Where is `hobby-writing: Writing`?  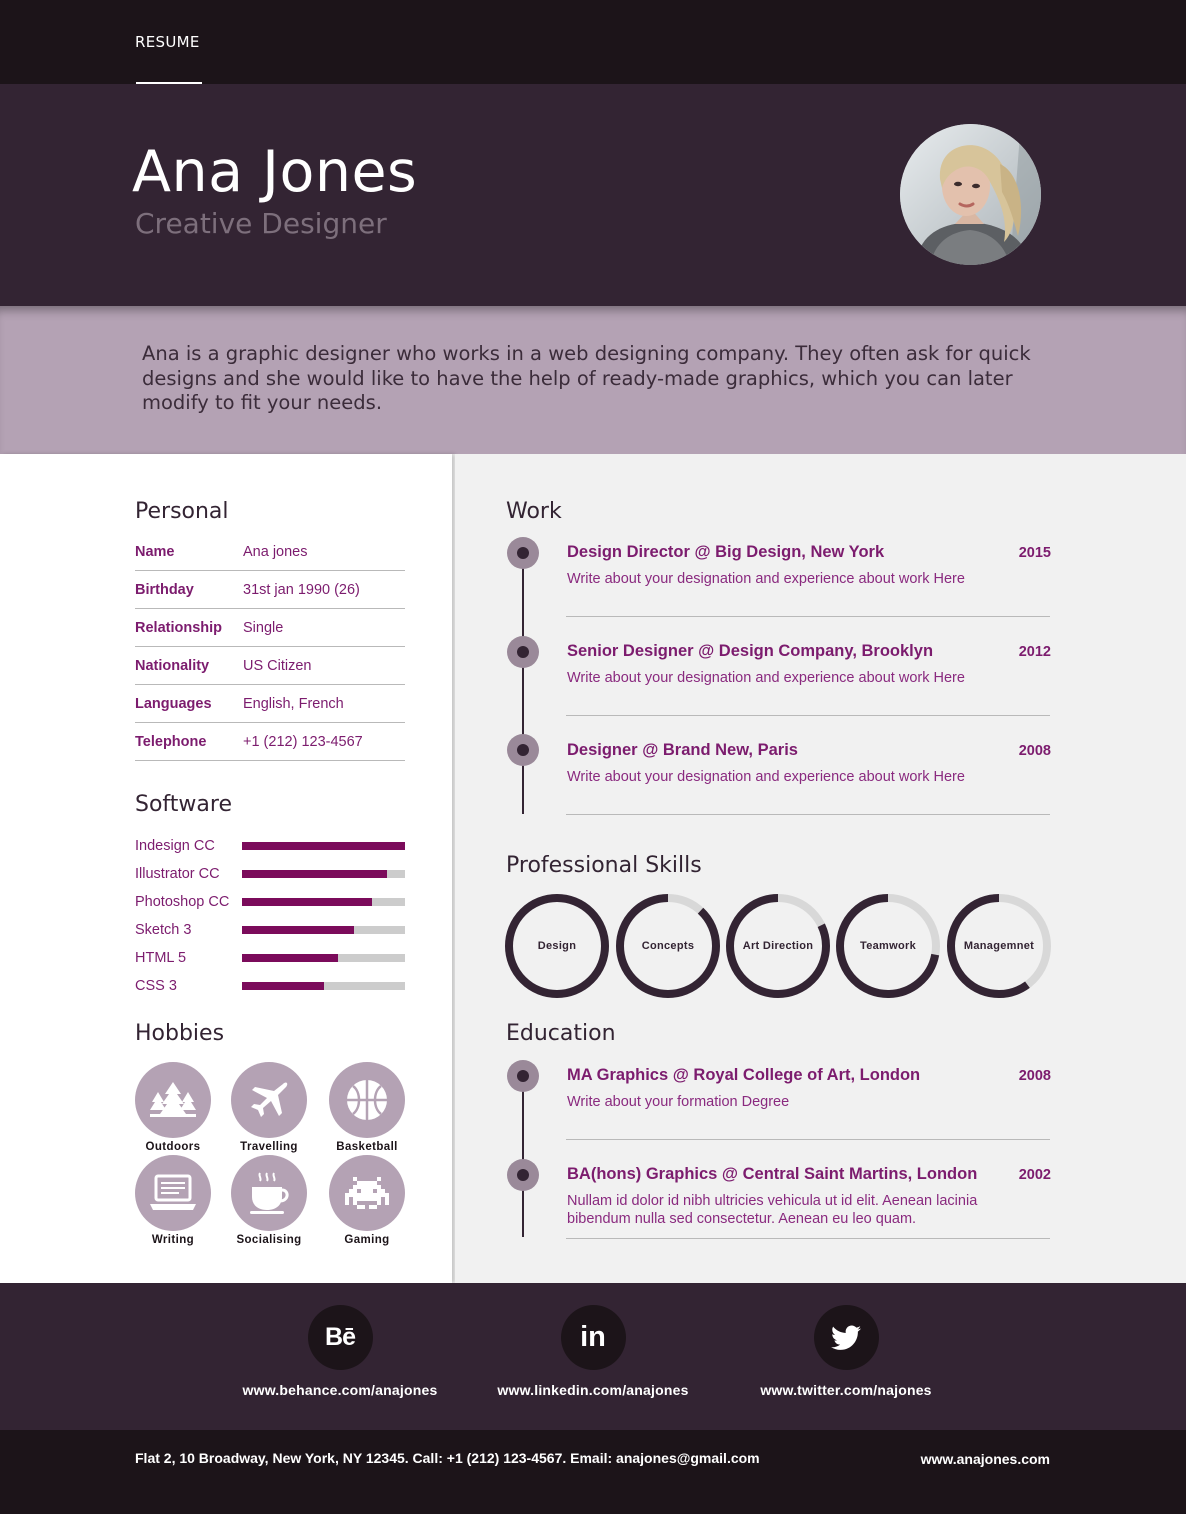
hobby-writing: Writing is located at coordinates (173, 1200).